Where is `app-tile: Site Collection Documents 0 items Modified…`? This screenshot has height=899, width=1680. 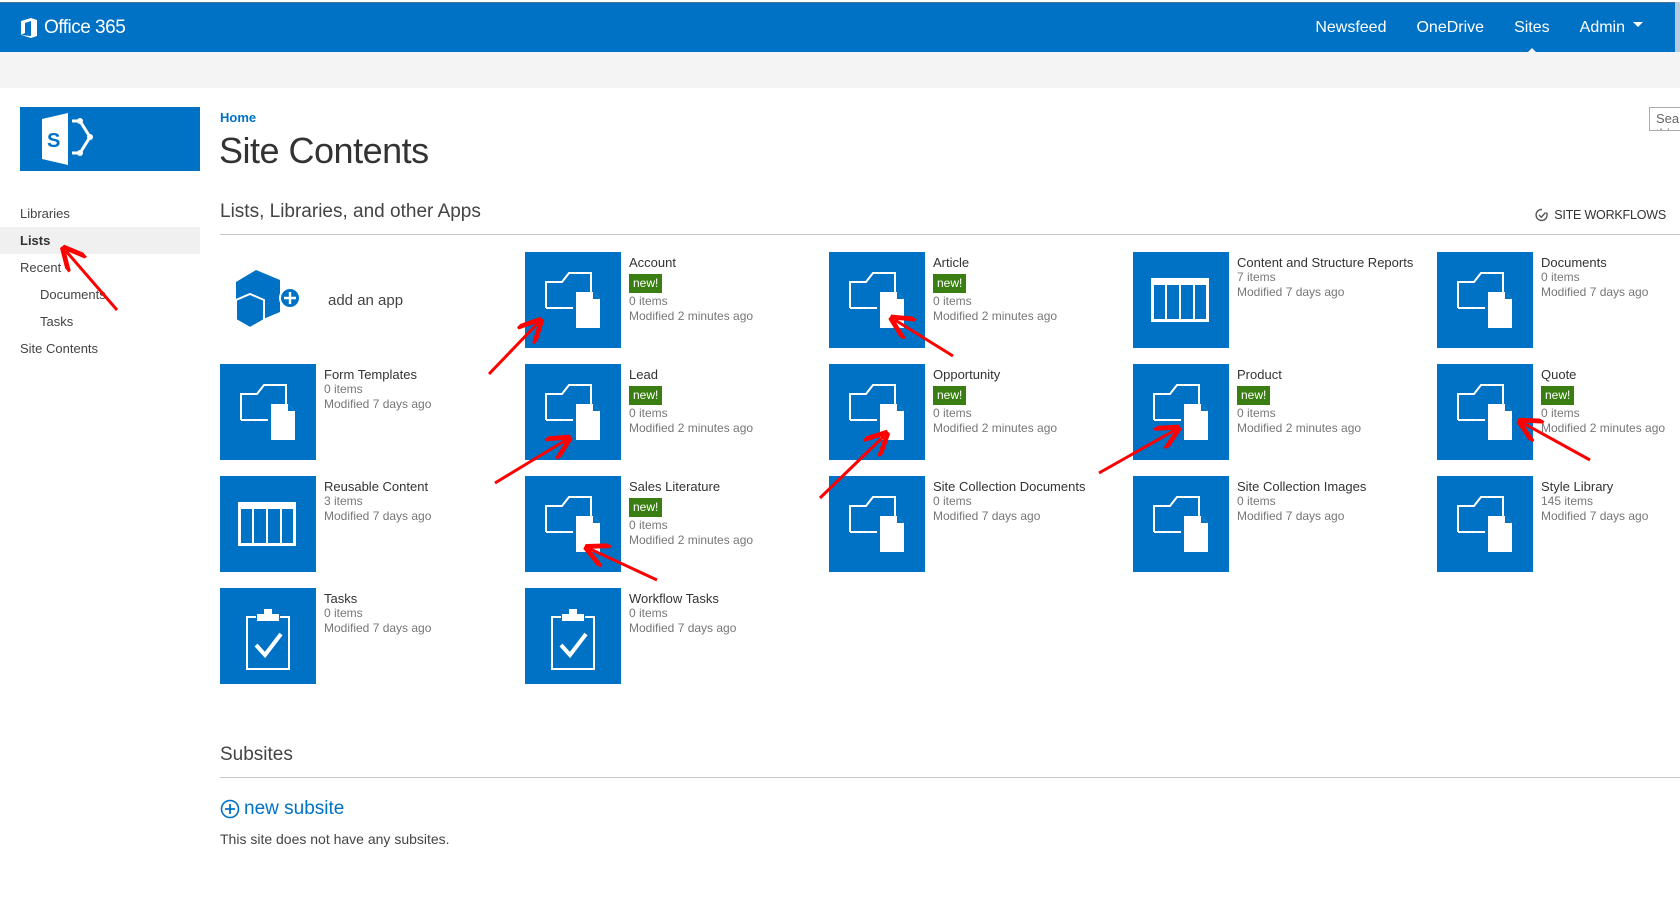
app-tile: Site Collection Documents 0 items Modified… is located at coordinates (979, 526).